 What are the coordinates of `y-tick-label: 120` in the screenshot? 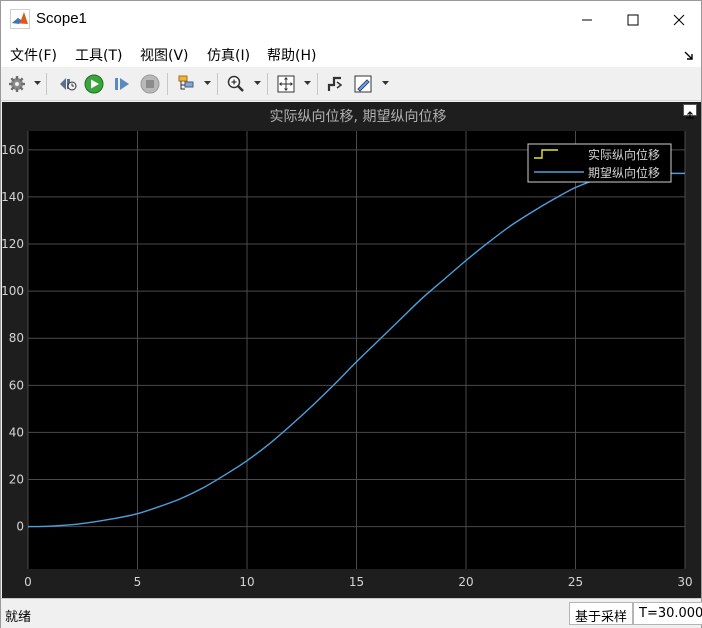 It's located at (13, 244).